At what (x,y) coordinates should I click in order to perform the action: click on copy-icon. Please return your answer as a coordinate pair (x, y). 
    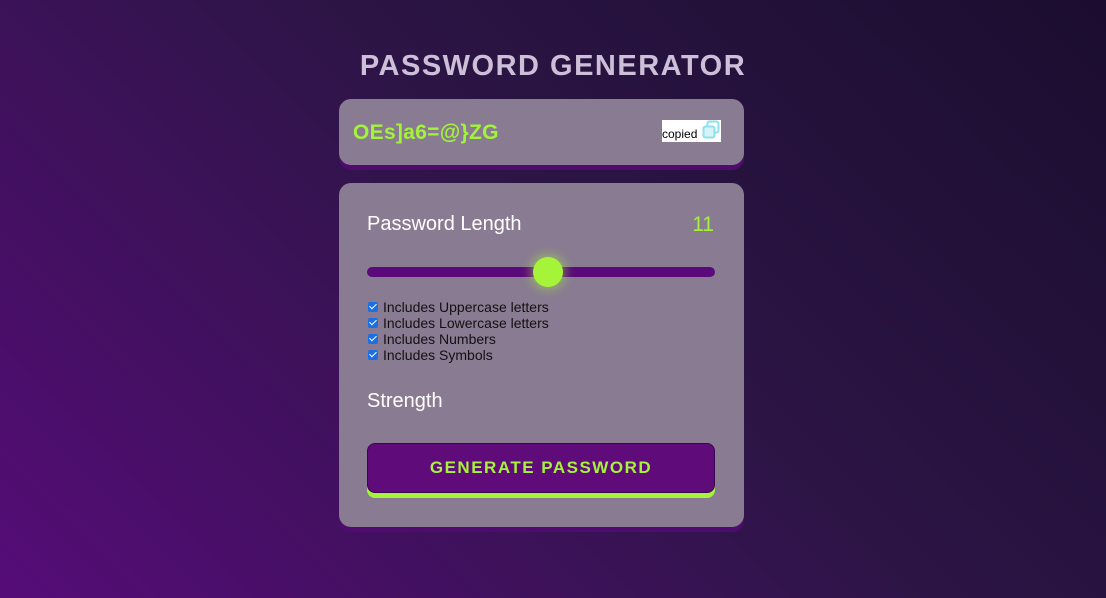
    Looking at the image, I should click on (711, 130).